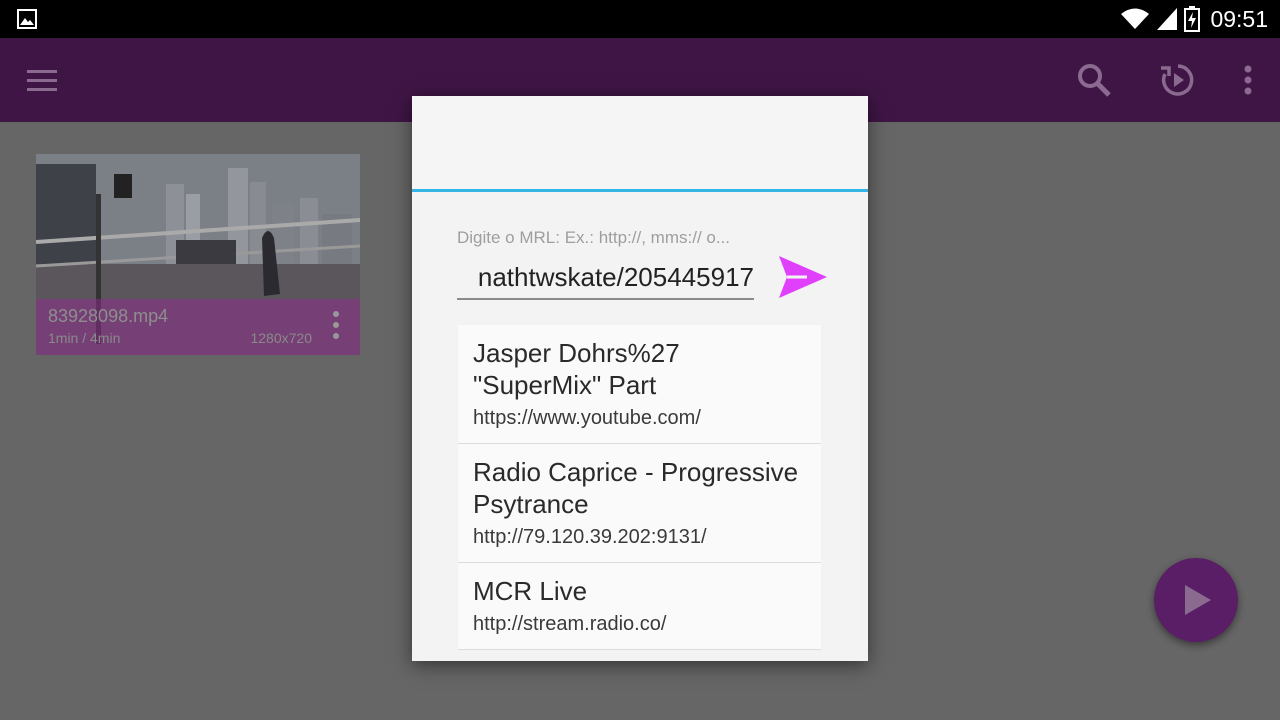  I want to click on status-icons: 09:51, so click(1194, 19).